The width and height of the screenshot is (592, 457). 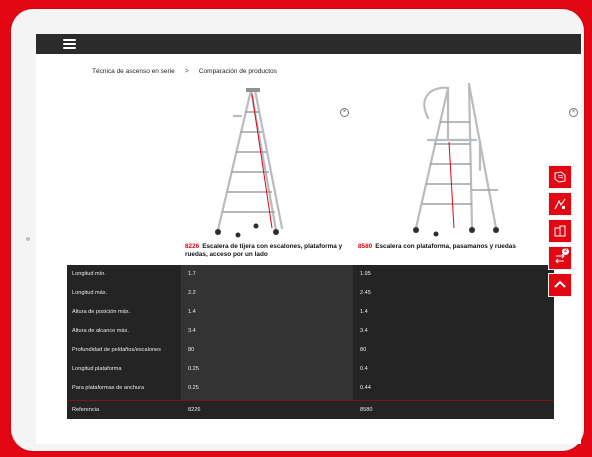 I want to click on product-number: 8226, so click(x=192, y=246).